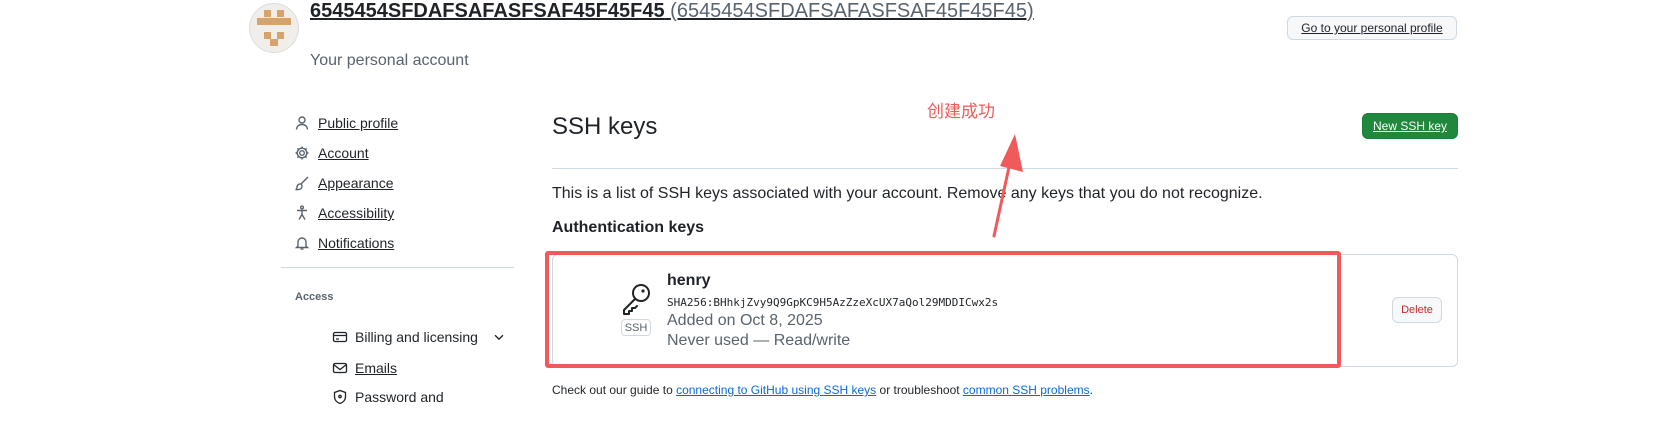 This screenshot has width=1661, height=425. I want to click on shield-lock-icon, so click(340, 397).